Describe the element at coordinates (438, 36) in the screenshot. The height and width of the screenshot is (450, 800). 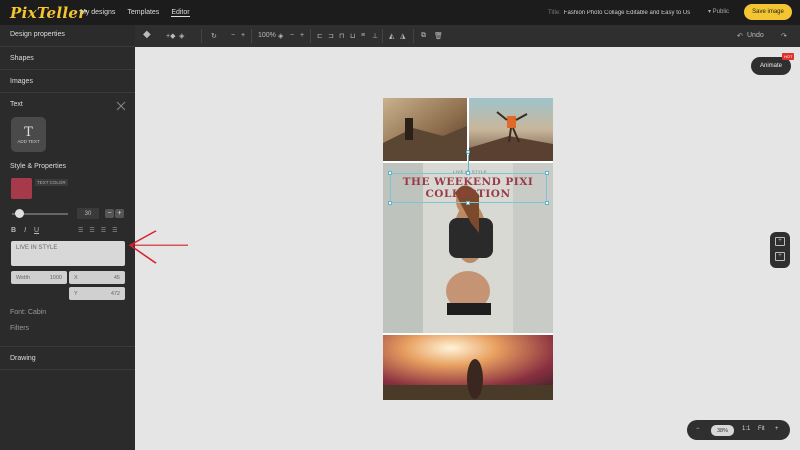
I see `trash-icon: 🗑` at that location.